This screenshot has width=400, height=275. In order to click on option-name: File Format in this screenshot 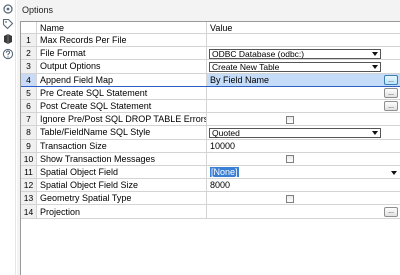, I will do `click(122, 53)`.